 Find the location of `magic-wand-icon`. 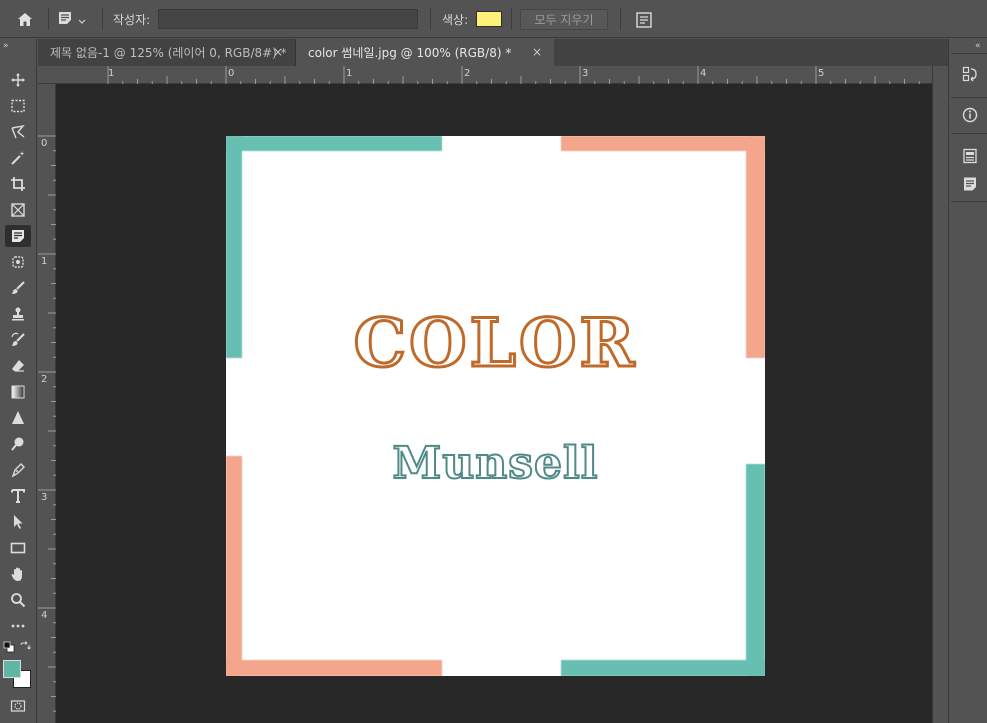

magic-wand-icon is located at coordinates (18, 158).